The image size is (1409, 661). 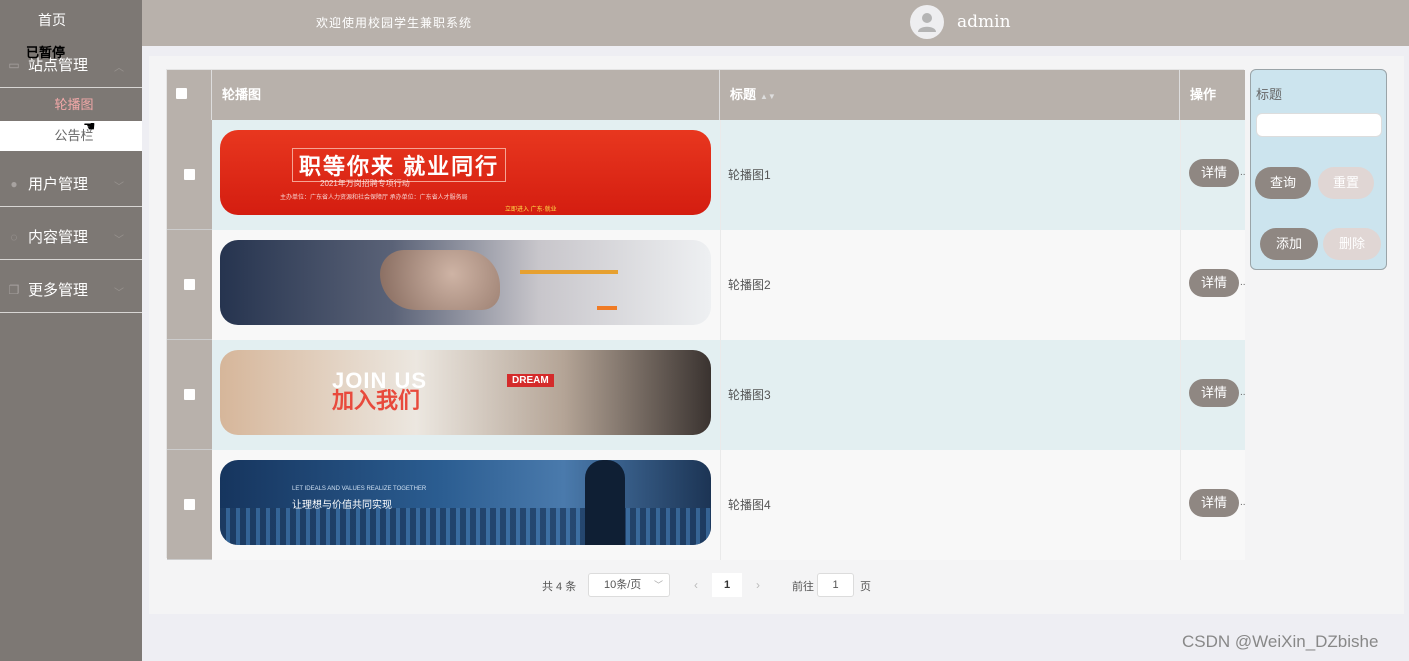 I want to click on handshake-graphic, so click(x=440, y=280).